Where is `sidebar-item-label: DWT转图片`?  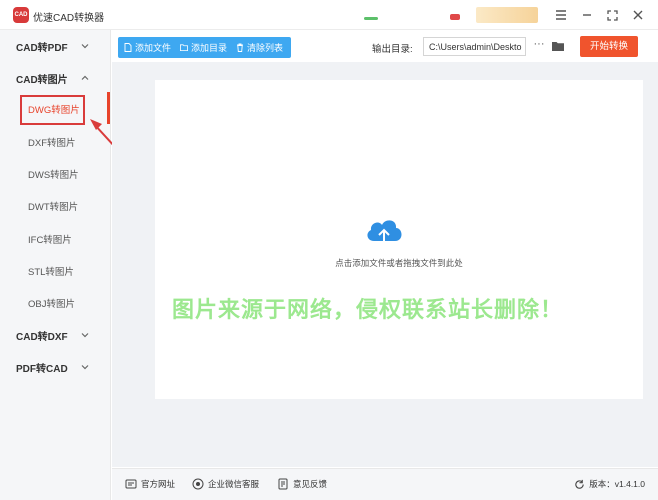 sidebar-item-label: DWT转图片 is located at coordinates (53, 207).